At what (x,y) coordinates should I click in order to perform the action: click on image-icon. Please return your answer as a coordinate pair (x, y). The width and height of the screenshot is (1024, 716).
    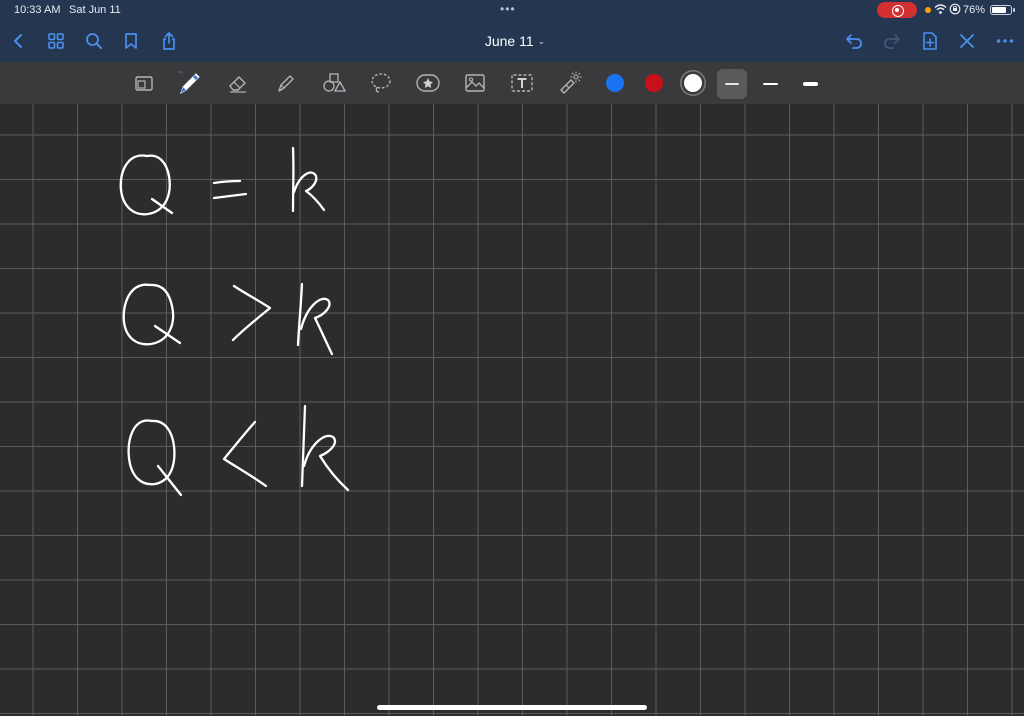
    Looking at the image, I should click on (475, 83).